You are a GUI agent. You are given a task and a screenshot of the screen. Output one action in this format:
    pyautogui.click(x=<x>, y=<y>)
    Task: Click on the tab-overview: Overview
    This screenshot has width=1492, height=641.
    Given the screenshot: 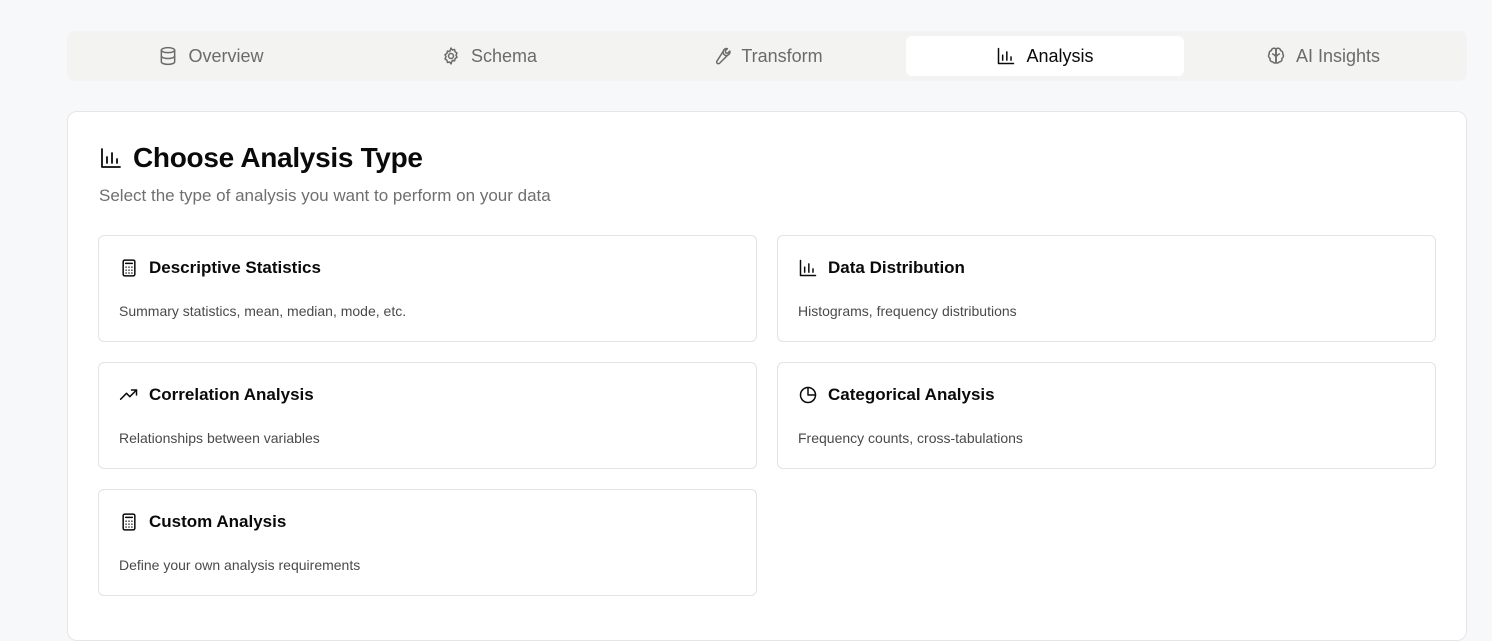 What is the action you would take?
    pyautogui.click(x=211, y=56)
    